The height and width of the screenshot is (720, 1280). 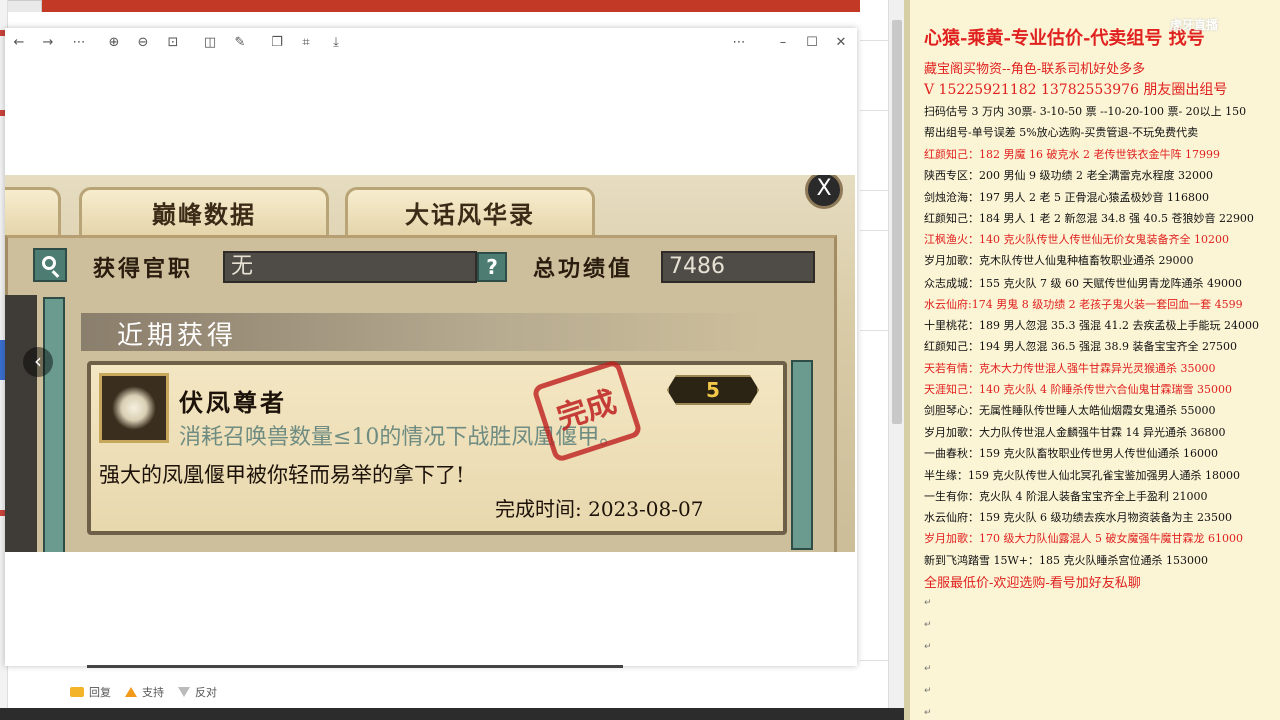 What do you see at coordinates (1083, 538) in the screenshot?
I see `listing-line: 岁月加歌：170 级大力队仙露混人 5 破女魔强牛魔甘霖龙 61000` at bounding box center [1083, 538].